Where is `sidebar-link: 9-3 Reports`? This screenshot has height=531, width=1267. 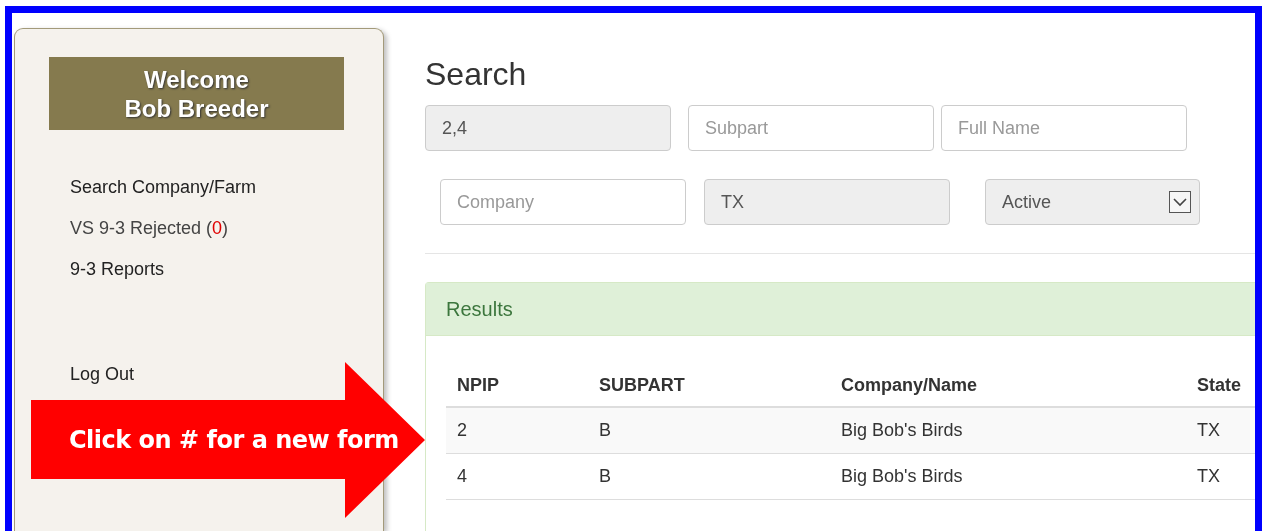
sidebar-link: 9-3 Reports is located at coordinates (117, 269).